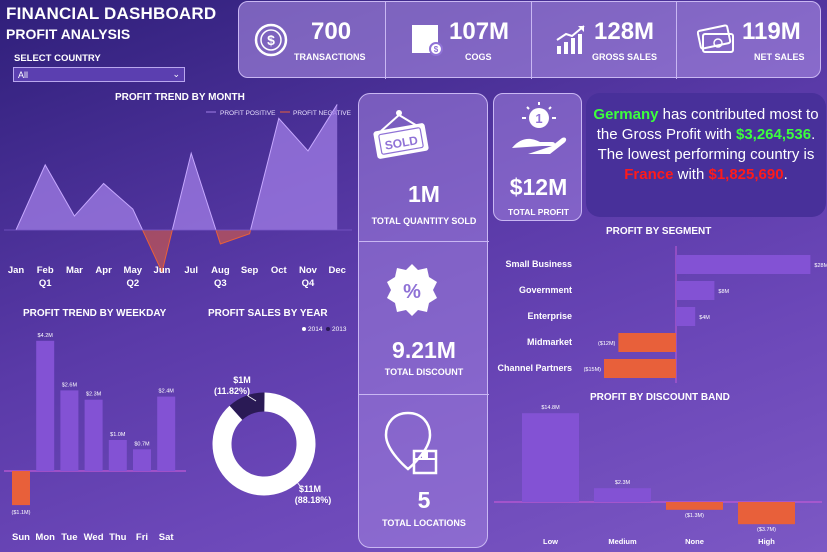 The image size is (827, 552). I want to click on insight-text-3: with, so click(691, 174).